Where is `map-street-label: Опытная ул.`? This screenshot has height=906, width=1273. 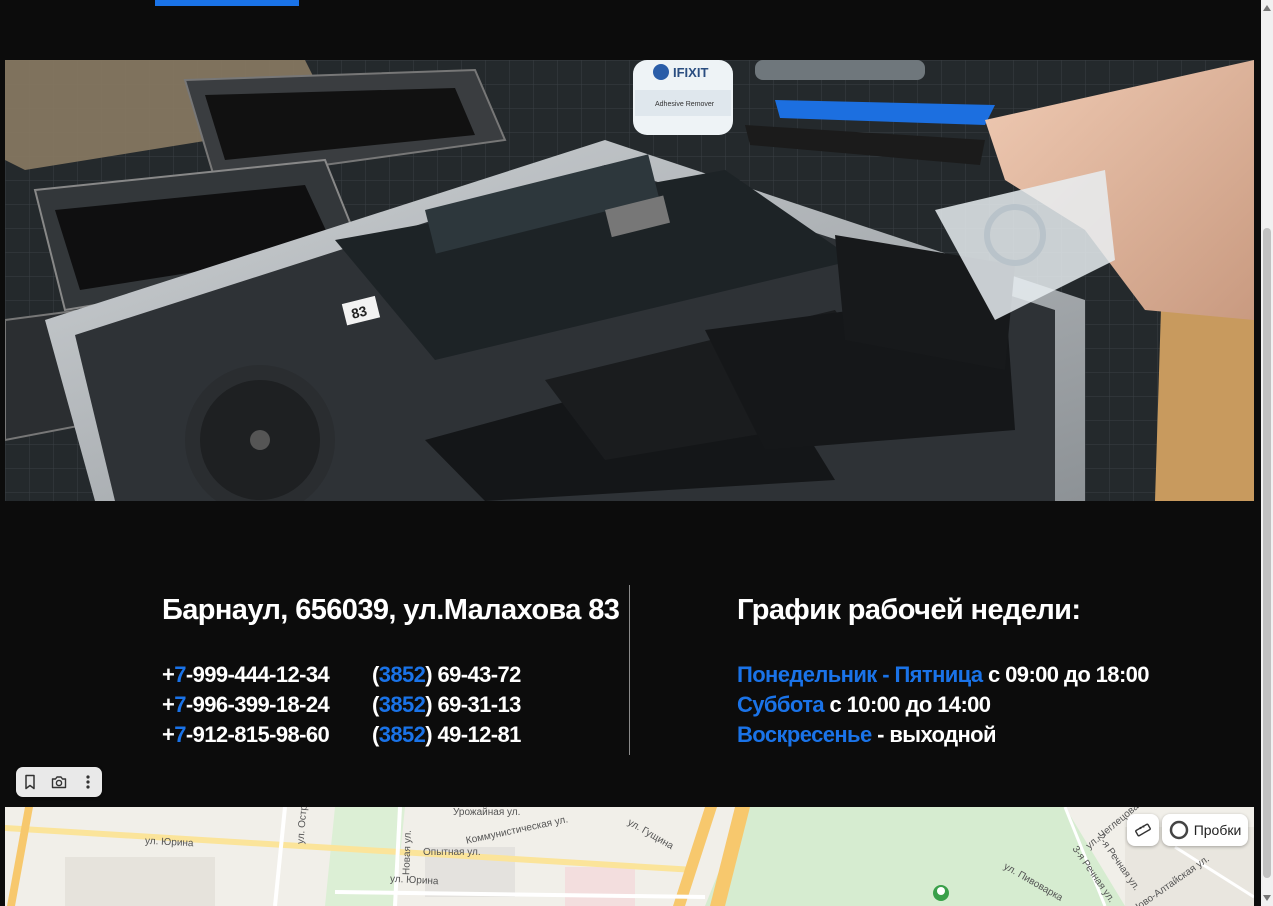 map-street-label: Опытная ул. is located at coordinates (452, 852).